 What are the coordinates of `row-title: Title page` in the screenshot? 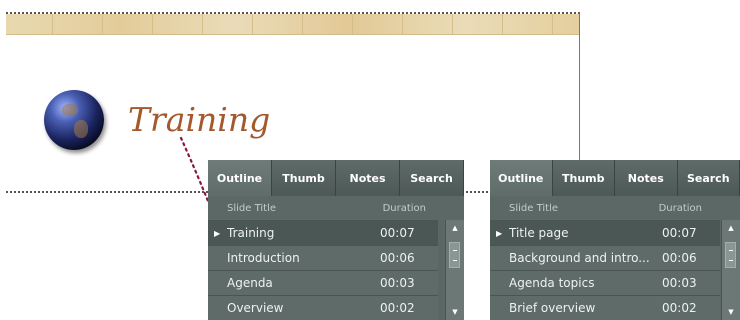 It's located at (539, 233).